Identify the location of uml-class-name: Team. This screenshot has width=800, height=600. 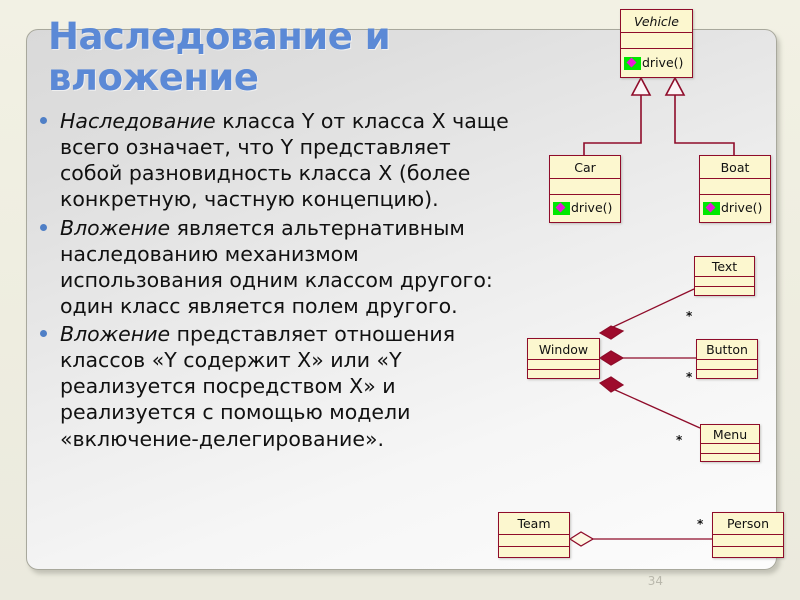
(534, 524).